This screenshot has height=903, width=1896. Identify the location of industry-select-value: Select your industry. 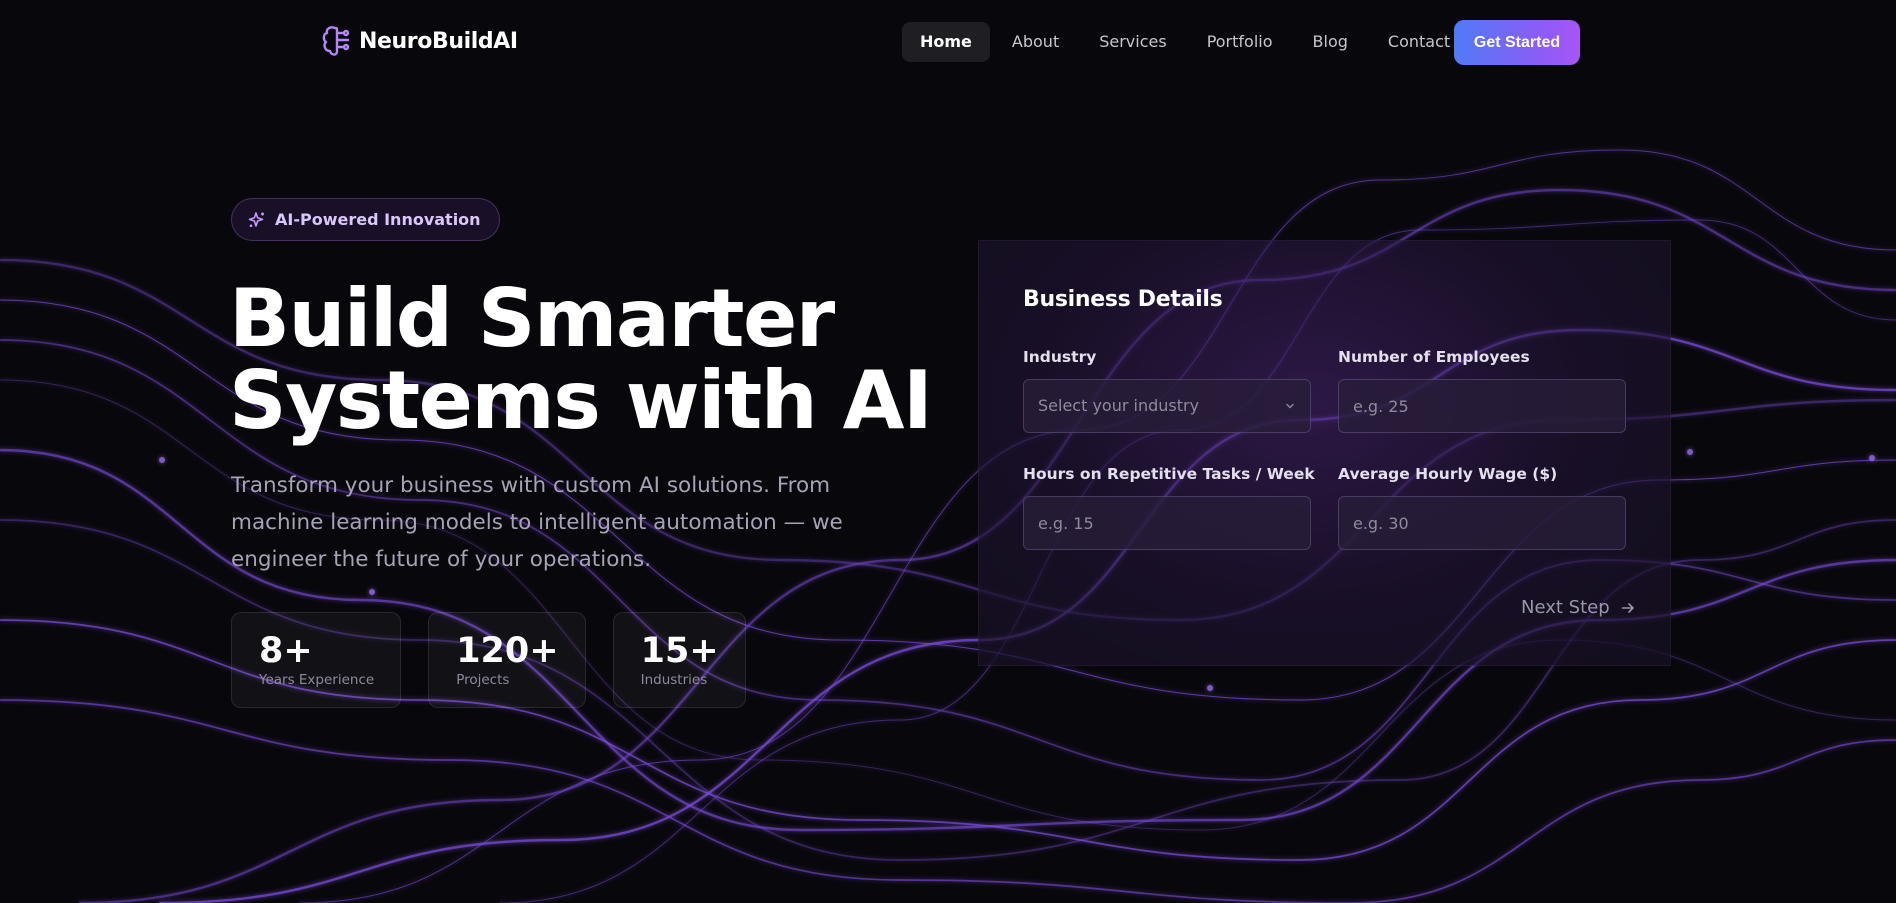
(1119, 405).